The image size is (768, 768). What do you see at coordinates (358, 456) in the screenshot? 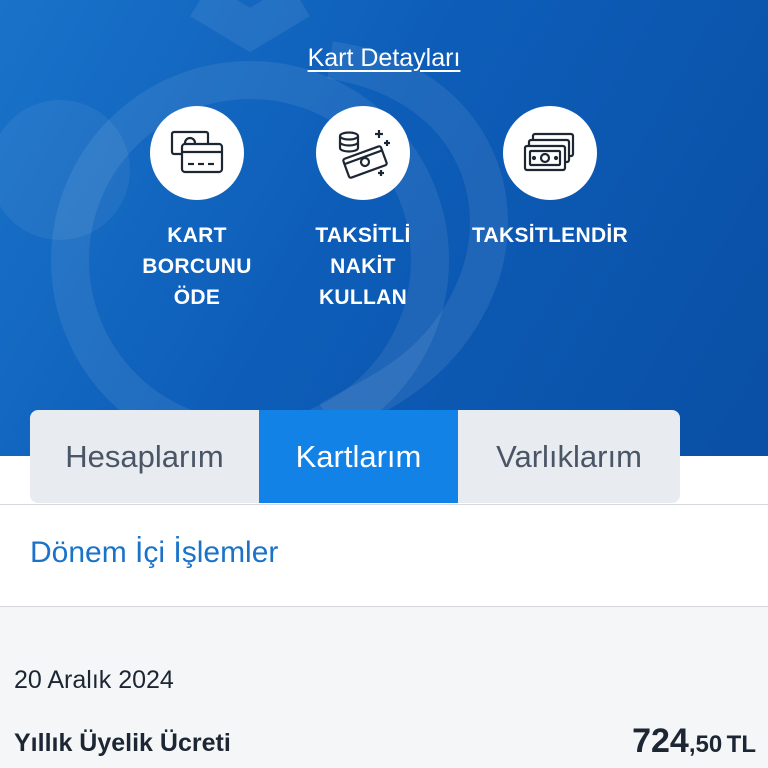
I see `tab-cards: Kartlarım` at bounding box center [358, 456].